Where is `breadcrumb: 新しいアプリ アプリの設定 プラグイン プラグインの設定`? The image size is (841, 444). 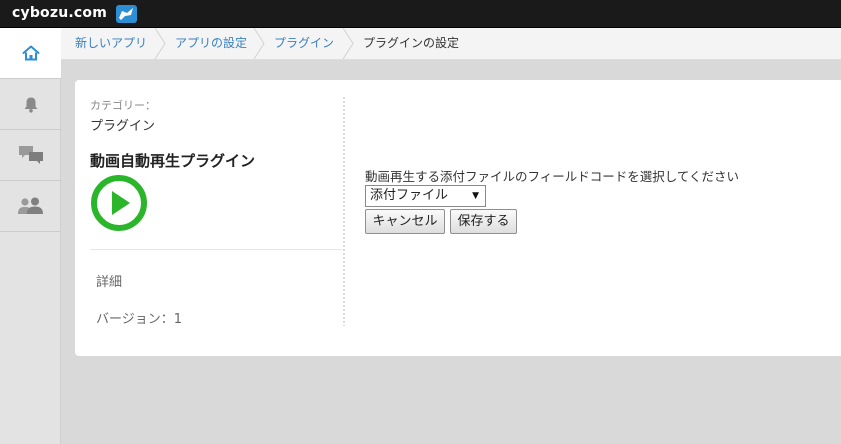 breadcrumb: 新しいアプリ アプリの設定 プラグイン プラグインの設定 is located at coordinates (451, 44).